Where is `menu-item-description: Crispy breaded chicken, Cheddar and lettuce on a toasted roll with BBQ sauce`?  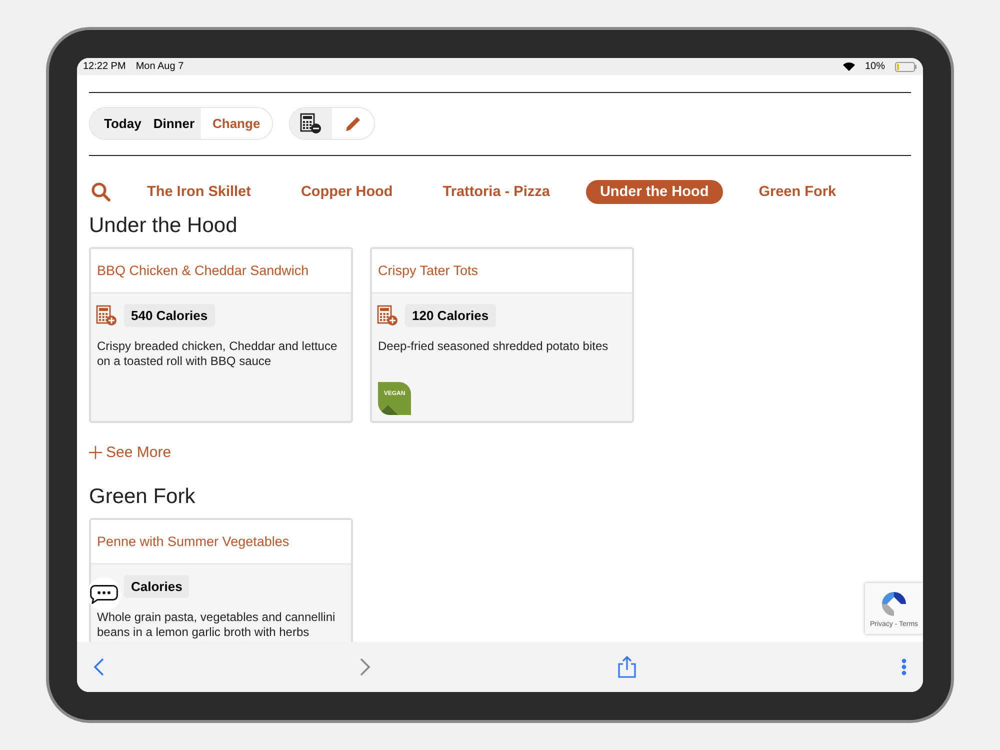 menu-item-description: Crispy breaded chicken, Cheddar and lettuce on a toasted roll with BBQ sauce is located at coordinates (217, 354).